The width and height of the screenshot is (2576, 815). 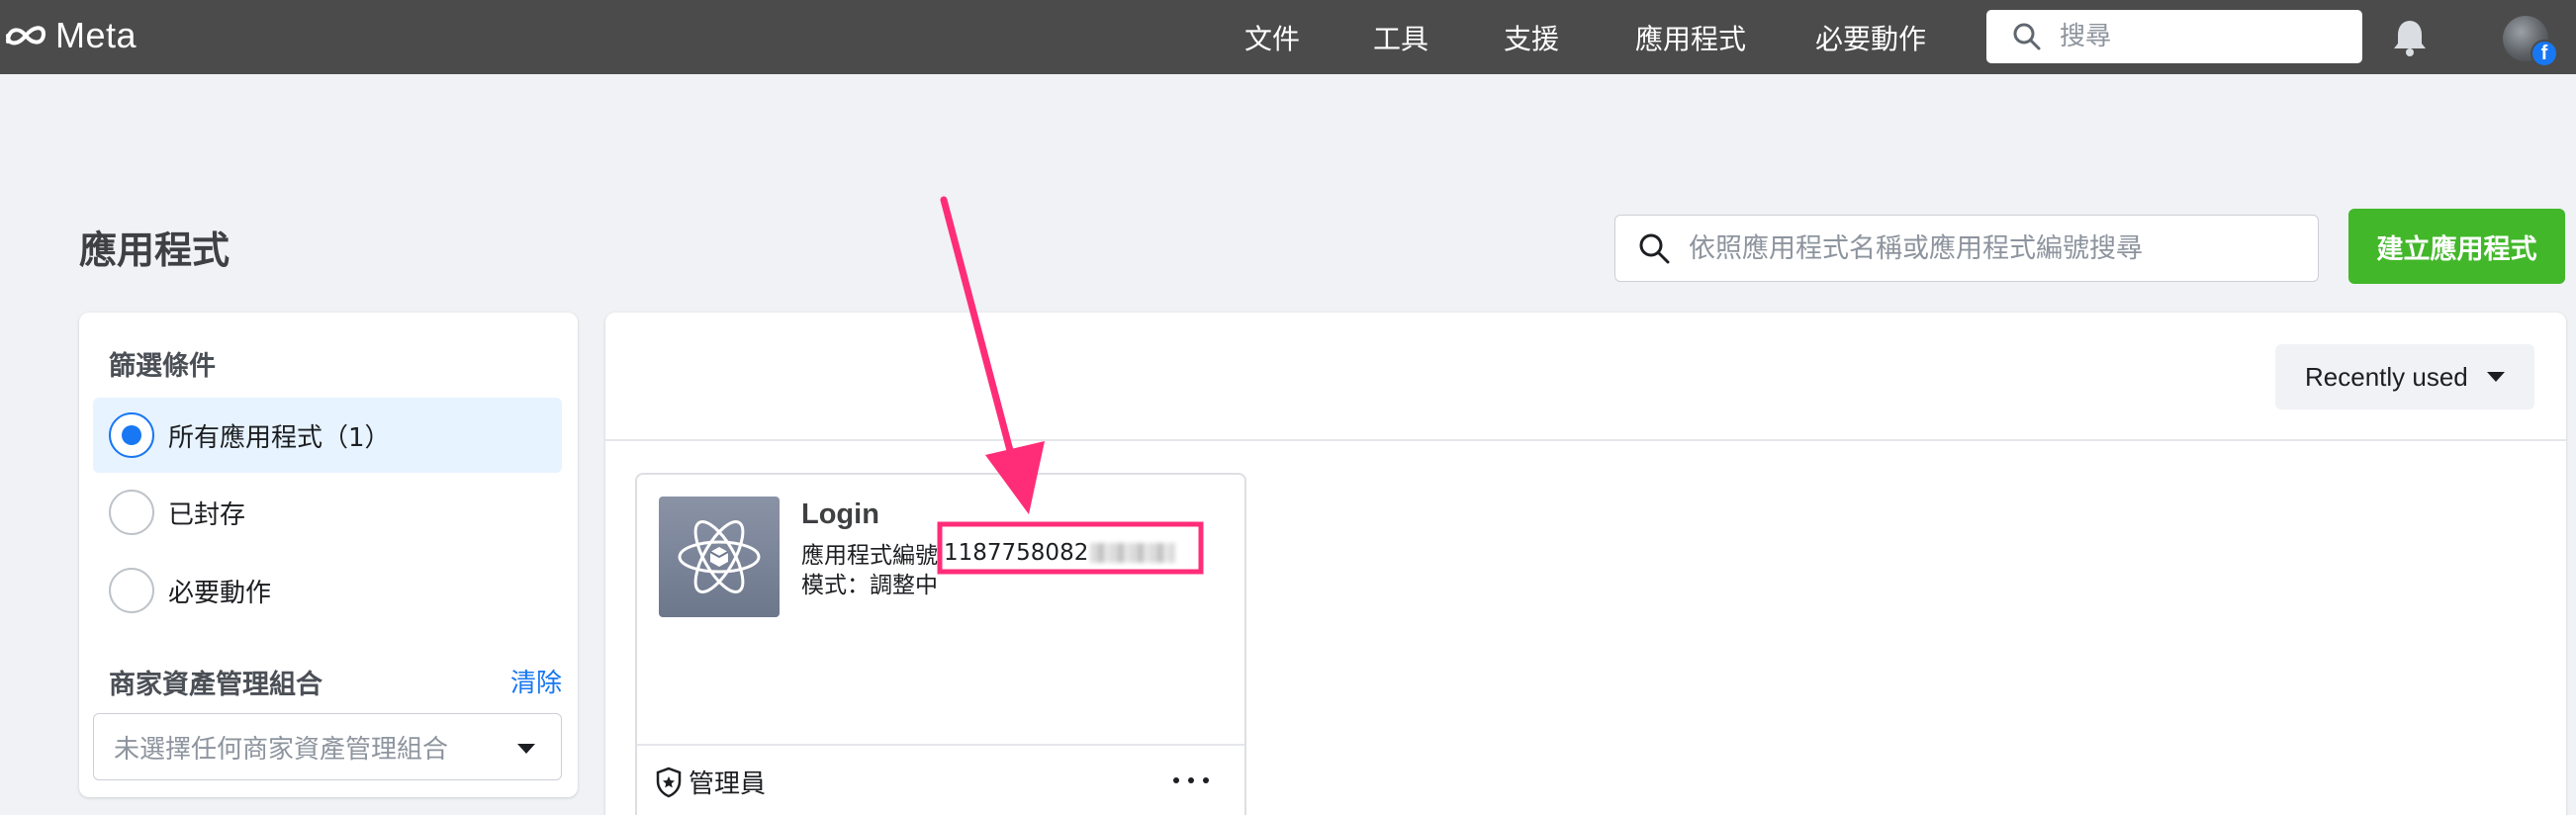 I want to click on top-nav: Meta 文件 工具 支援 應用程式 必要動作 f, so click(x=1288, y=37).